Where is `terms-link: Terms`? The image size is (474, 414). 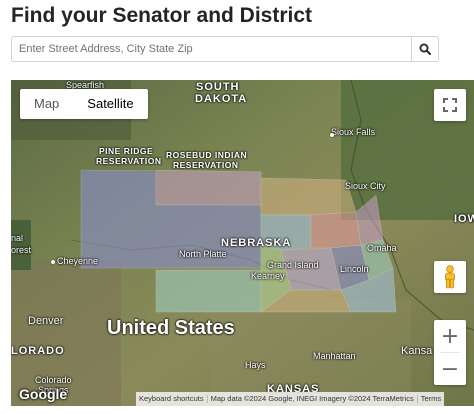 terms-link: Terms is located at coordinates (431, 399).